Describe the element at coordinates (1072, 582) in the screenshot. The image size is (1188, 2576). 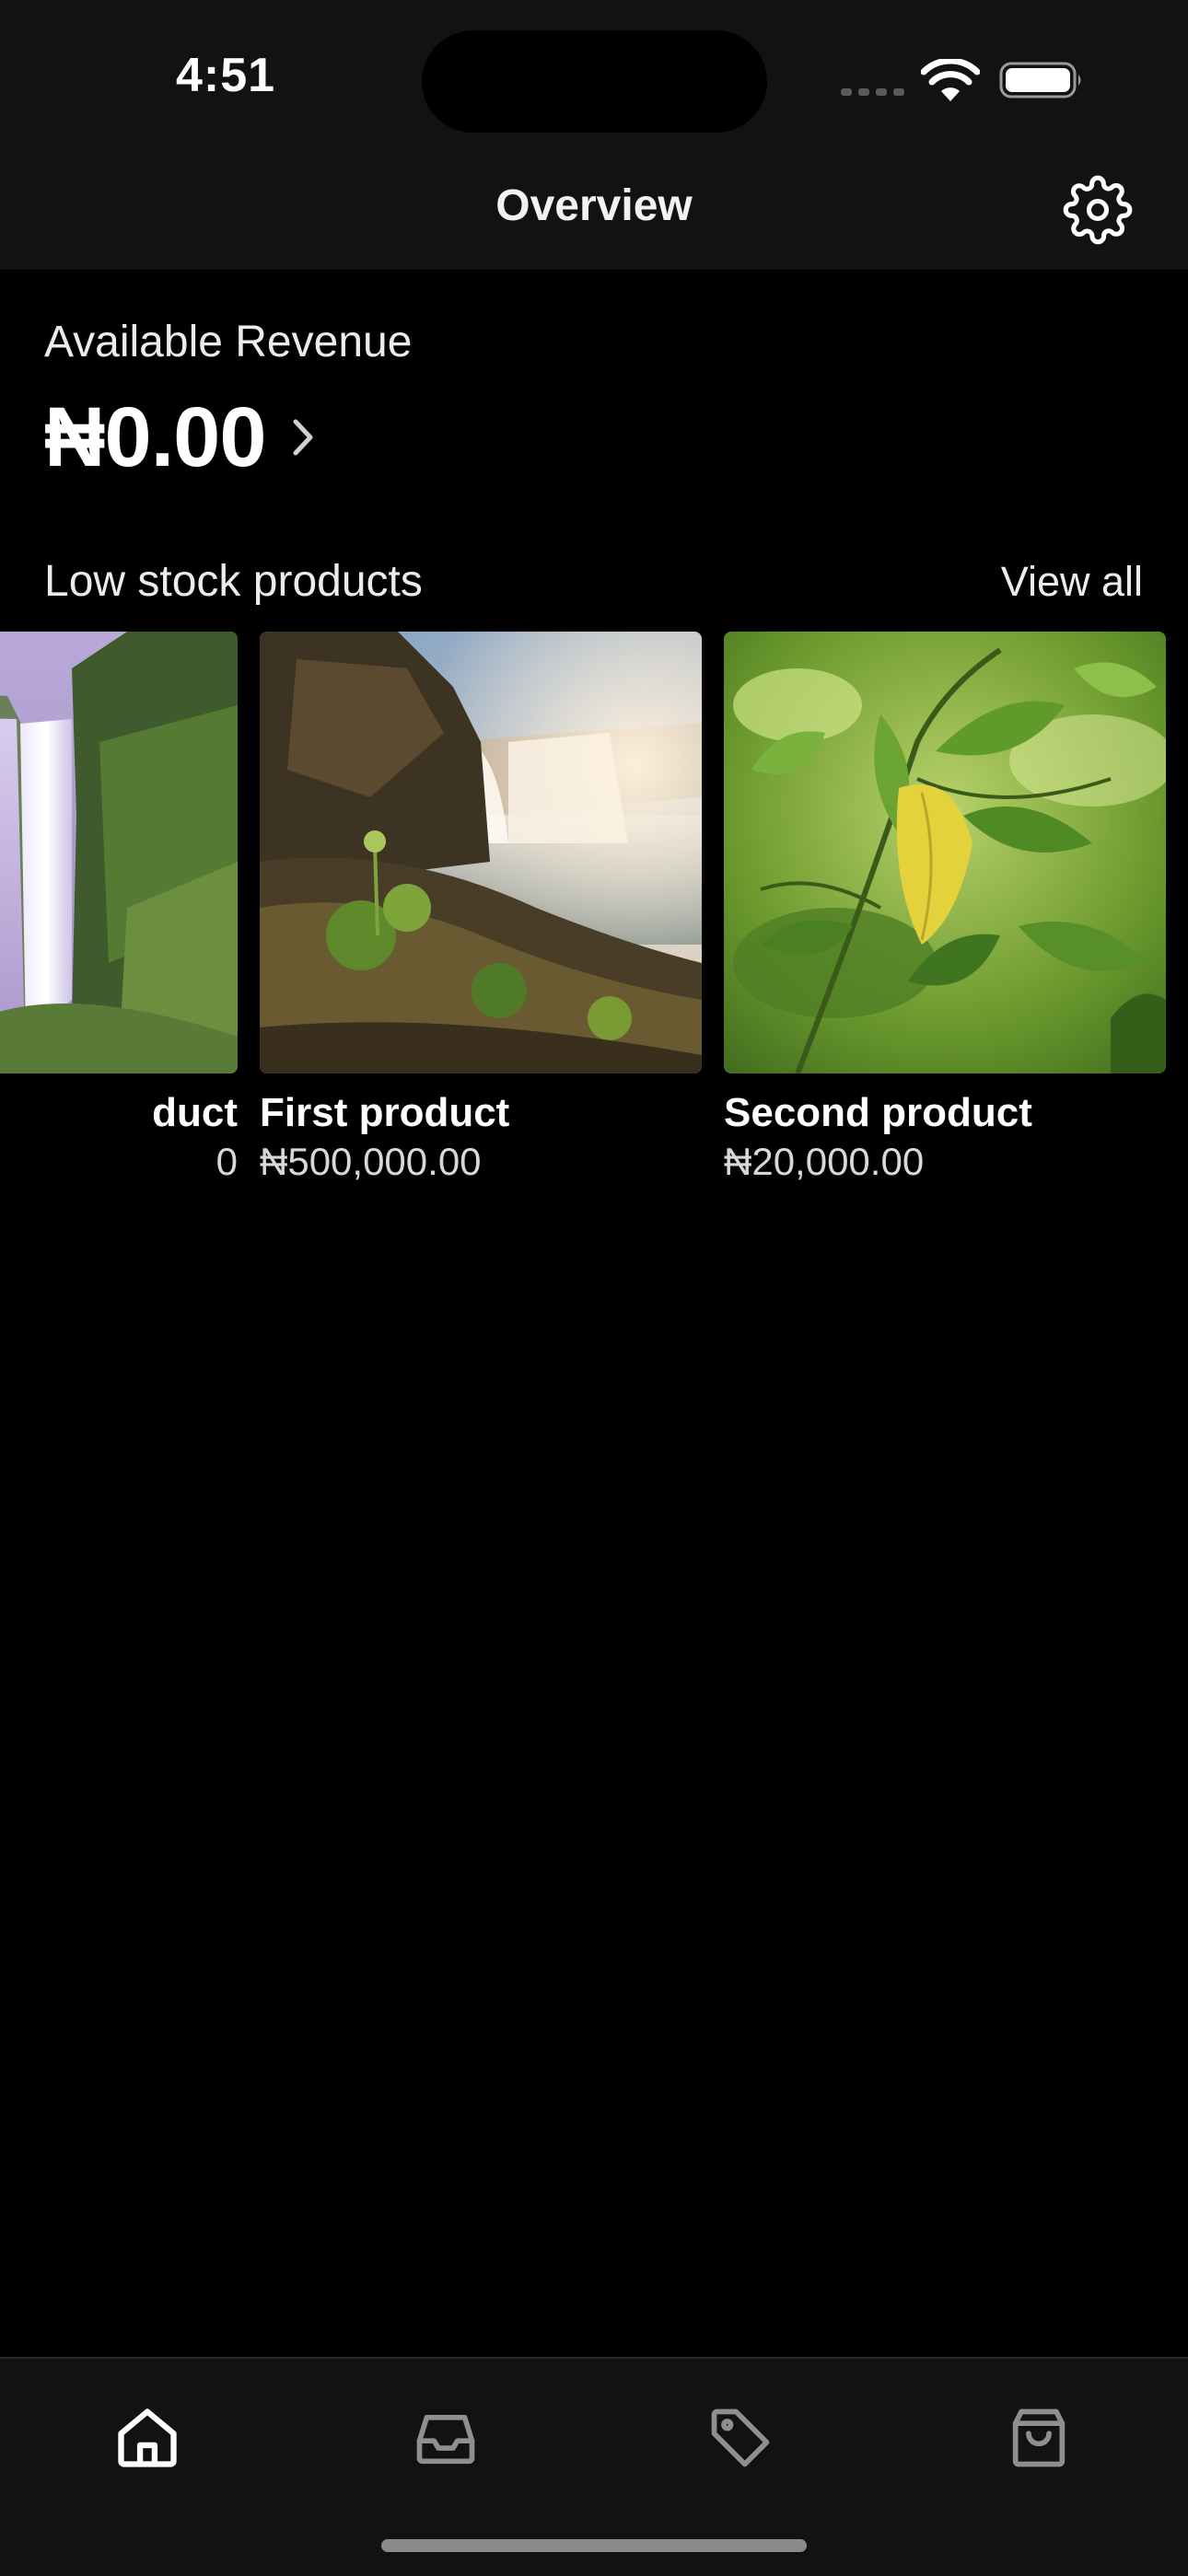
I see `view-all-link: View all` at that location.